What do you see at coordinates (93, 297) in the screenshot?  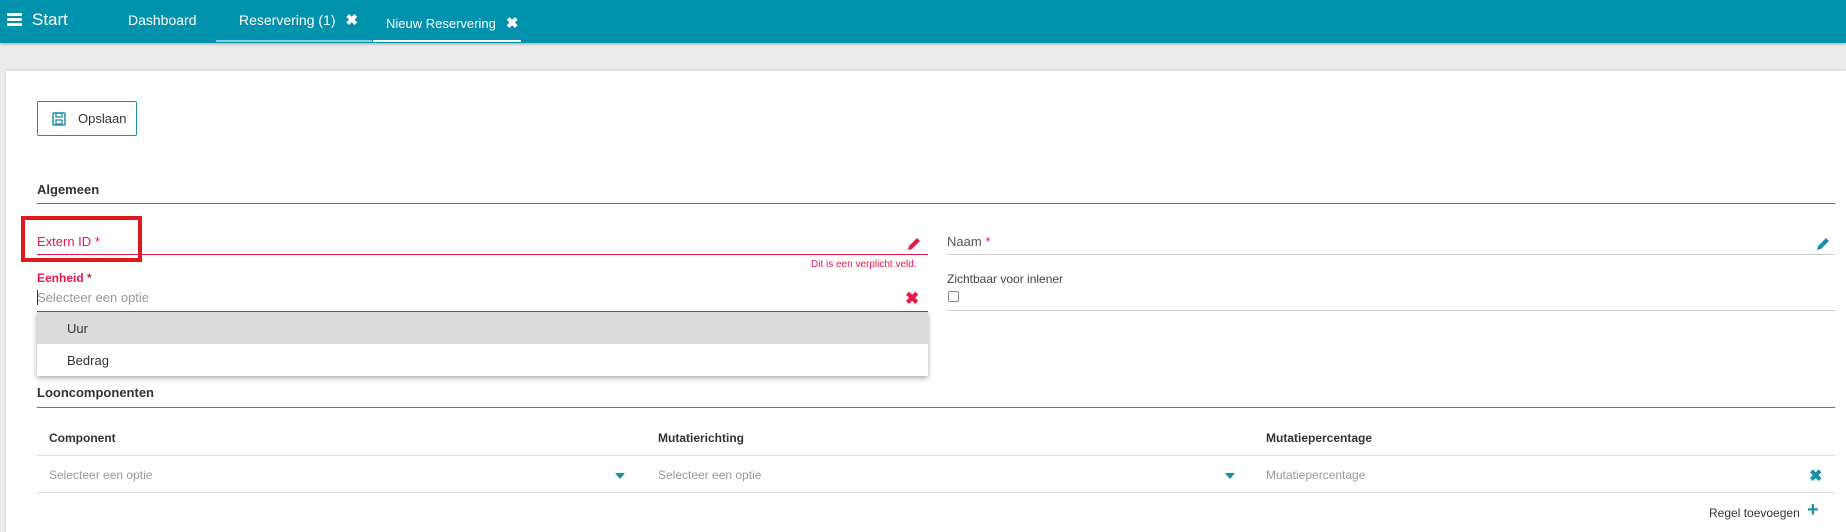 I see `eenheid-select: Selecteer een optie` at bounding box center [93, 297].